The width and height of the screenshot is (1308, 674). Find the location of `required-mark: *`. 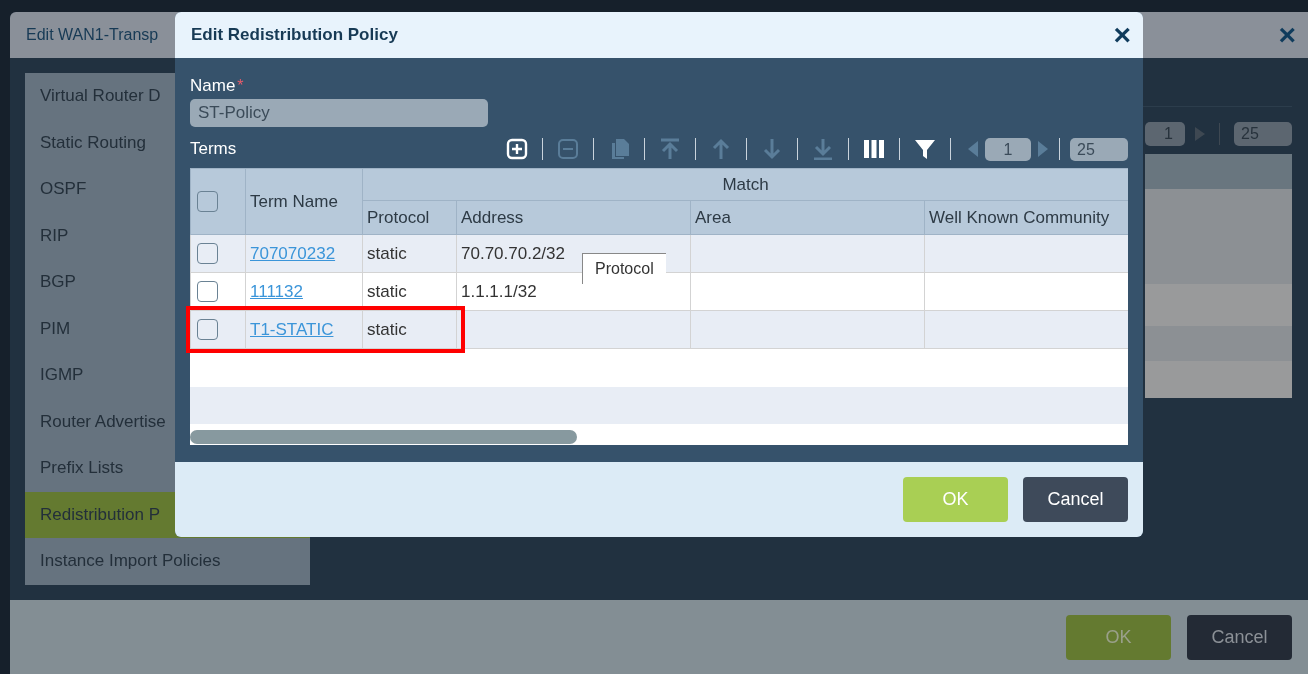

required-mark: * is located at coordinates (240, 86).